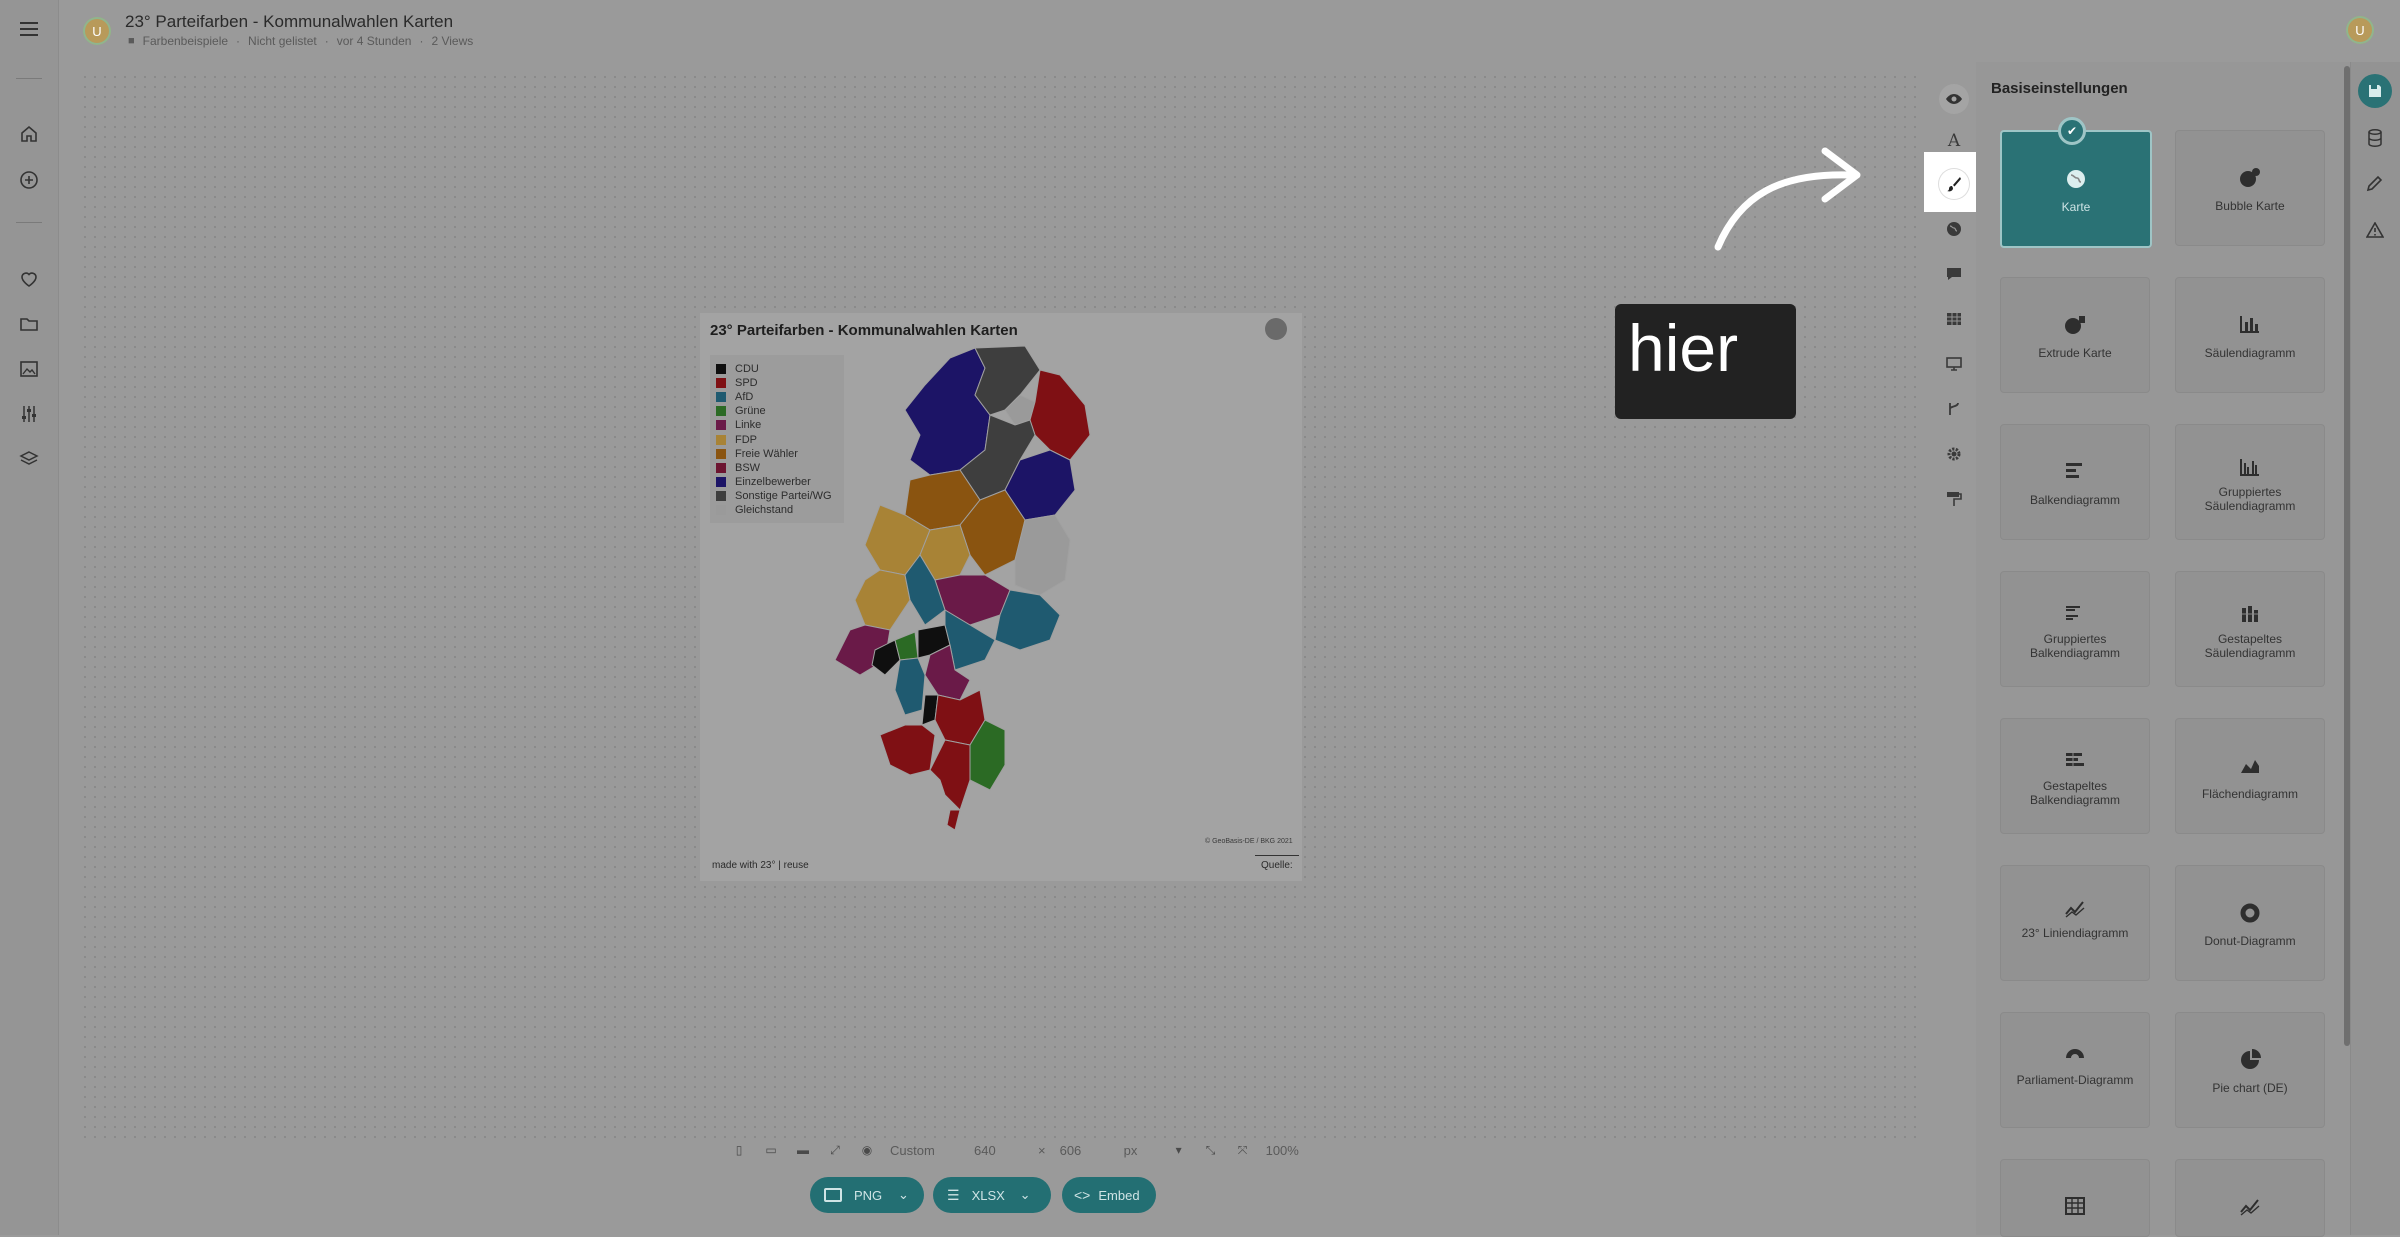 The width and height of the screenshot is (2400, 1237). I want to click on width-input: 640, so click(999, 1150).